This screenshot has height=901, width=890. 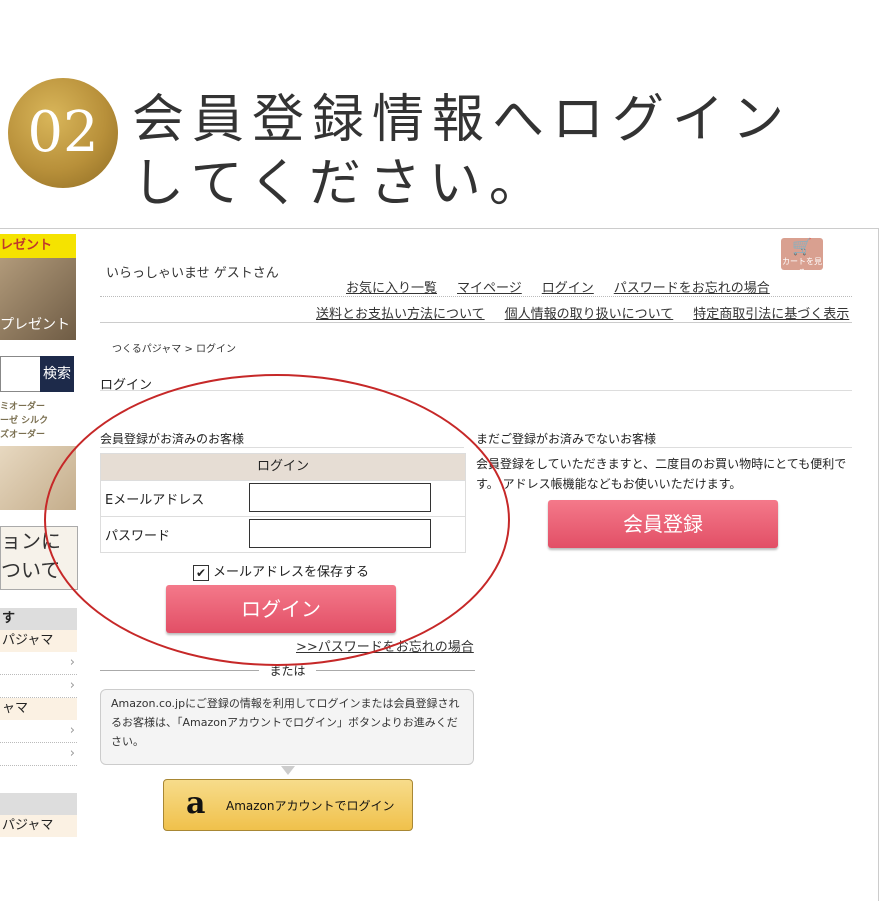 What do you see at coordinates (566, 439) in the screenshot?
I see `guest-section-label: まだご登録がお済みでないお客様` at bounding box center [566, 439].